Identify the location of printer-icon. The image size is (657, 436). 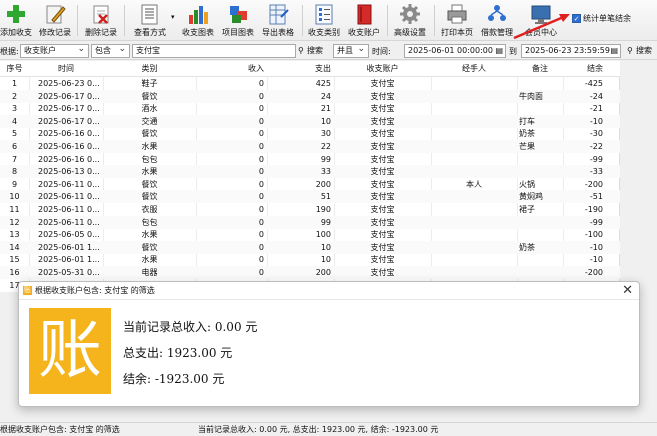
(457, 14).